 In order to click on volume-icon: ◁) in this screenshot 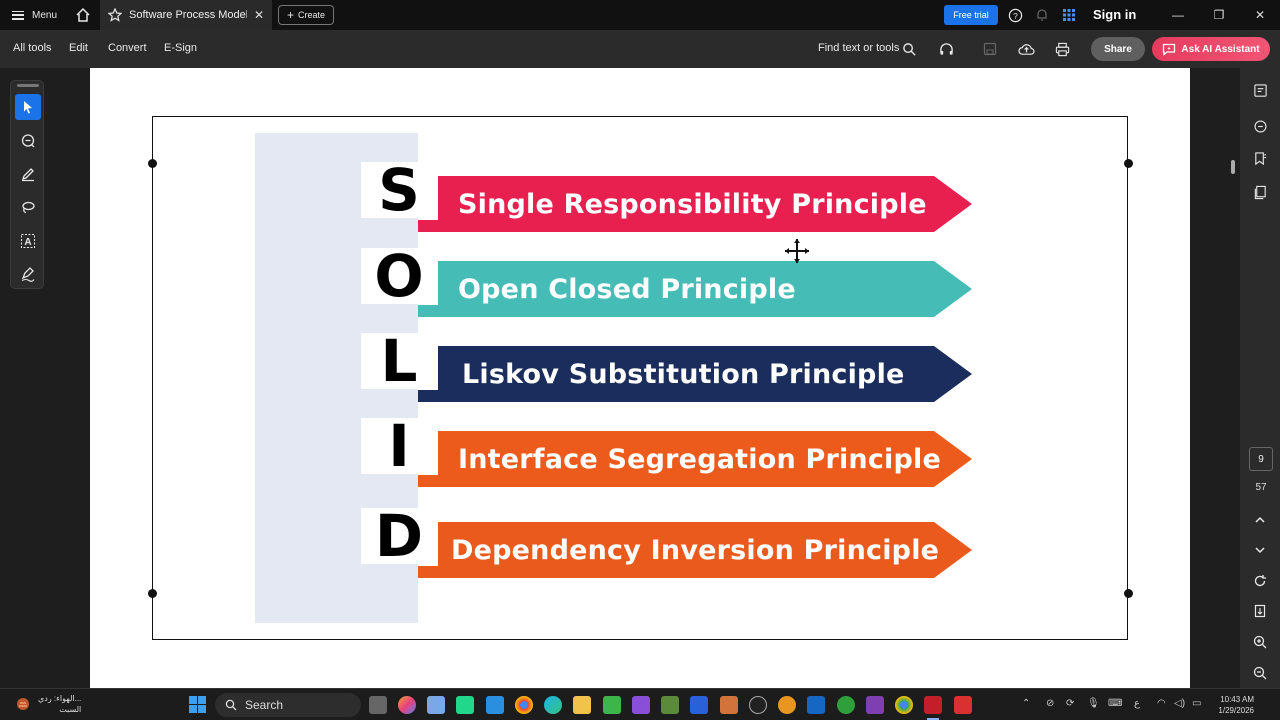, I will do `click(1179, 703)`.